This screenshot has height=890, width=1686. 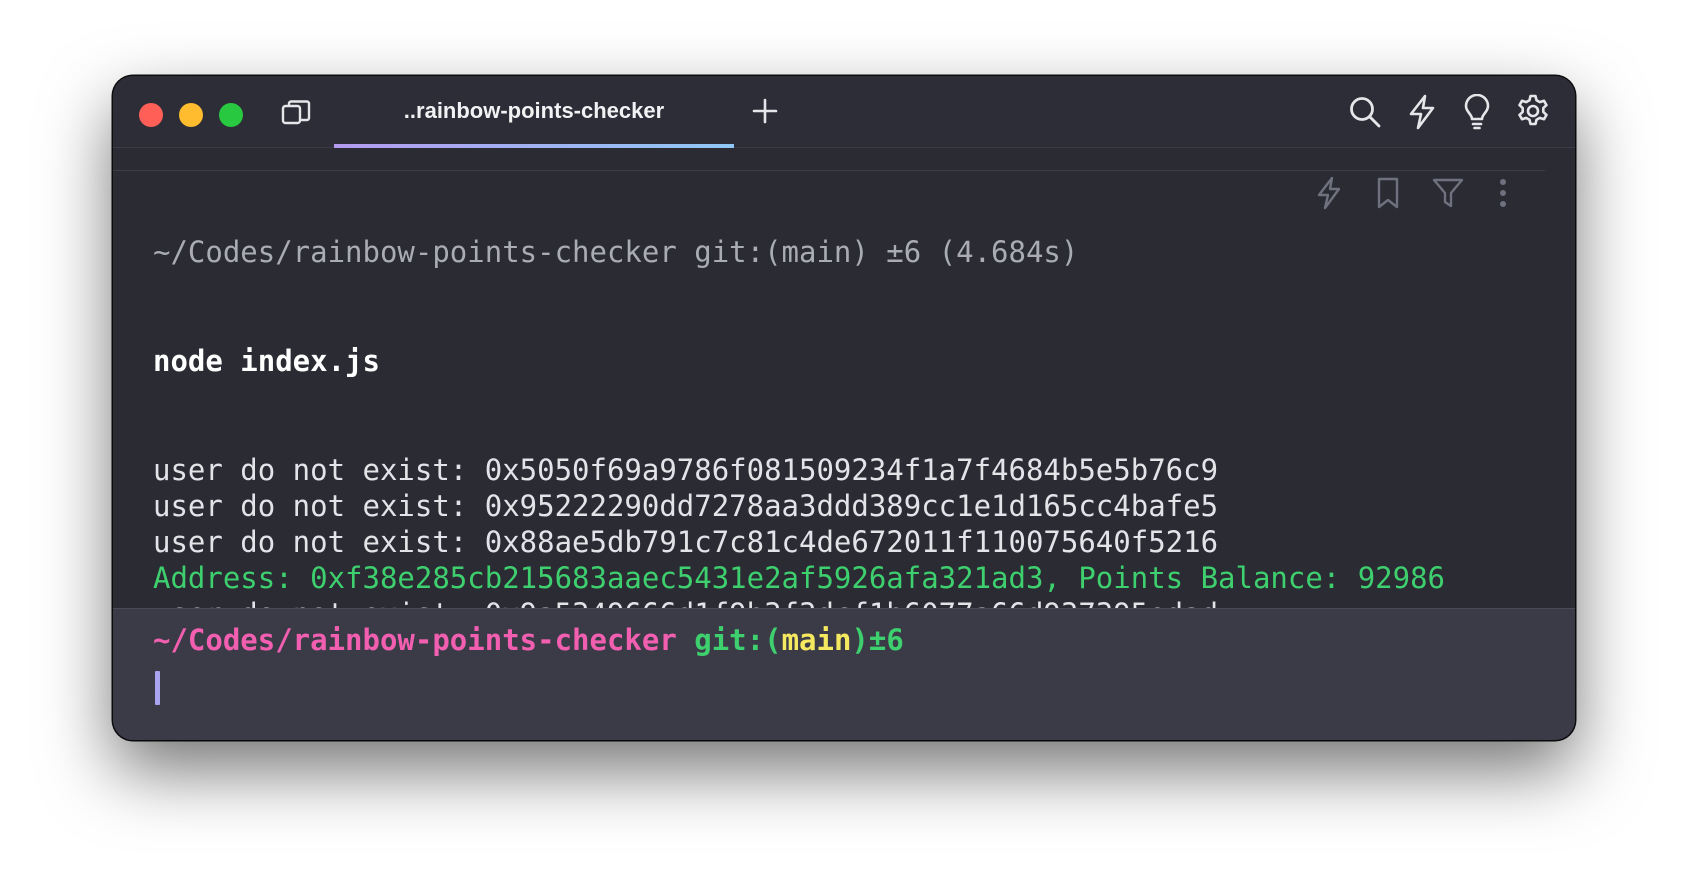 What do you see at coordinates (266, 361) in the screenshot?
I see `command-text: node index.js` at bounding box center [266, 361].